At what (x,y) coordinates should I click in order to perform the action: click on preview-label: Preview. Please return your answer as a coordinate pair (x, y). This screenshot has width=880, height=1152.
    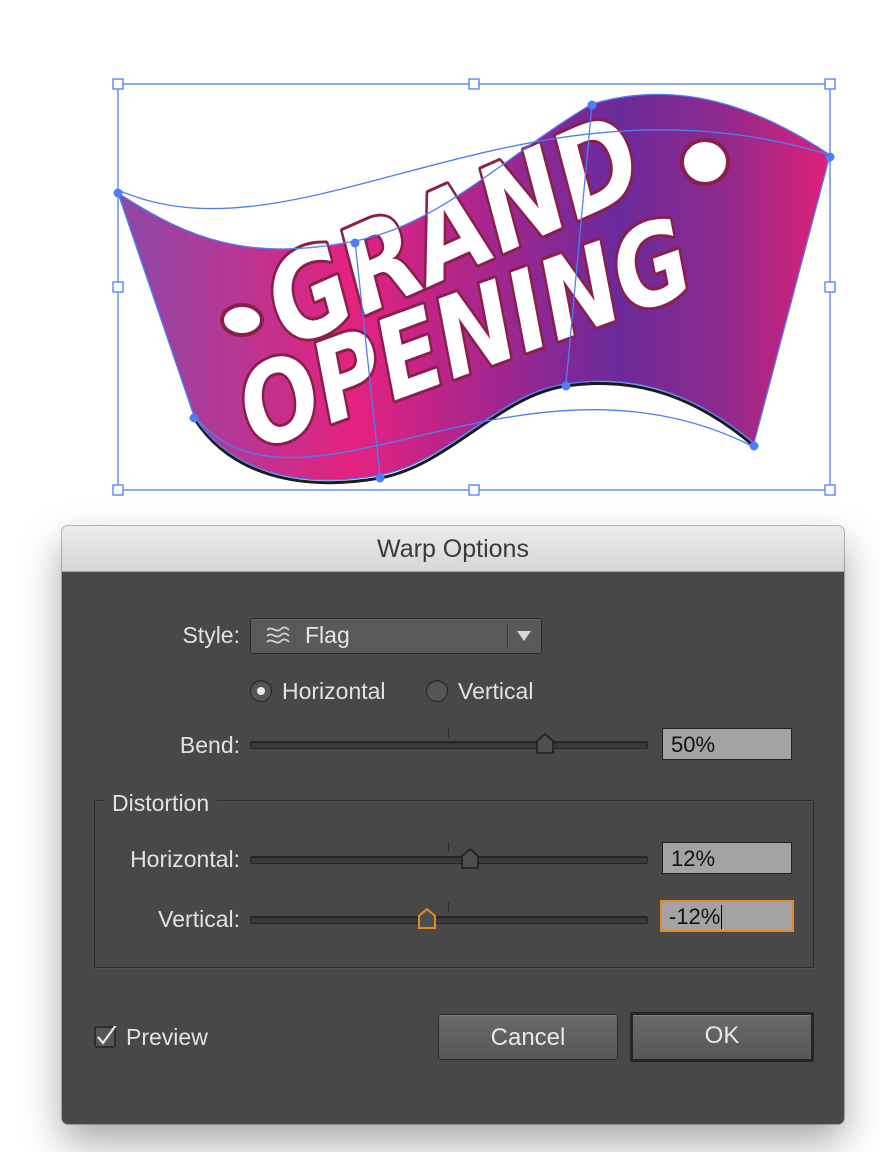
    Looking at the image, I should click on (167, 1037).